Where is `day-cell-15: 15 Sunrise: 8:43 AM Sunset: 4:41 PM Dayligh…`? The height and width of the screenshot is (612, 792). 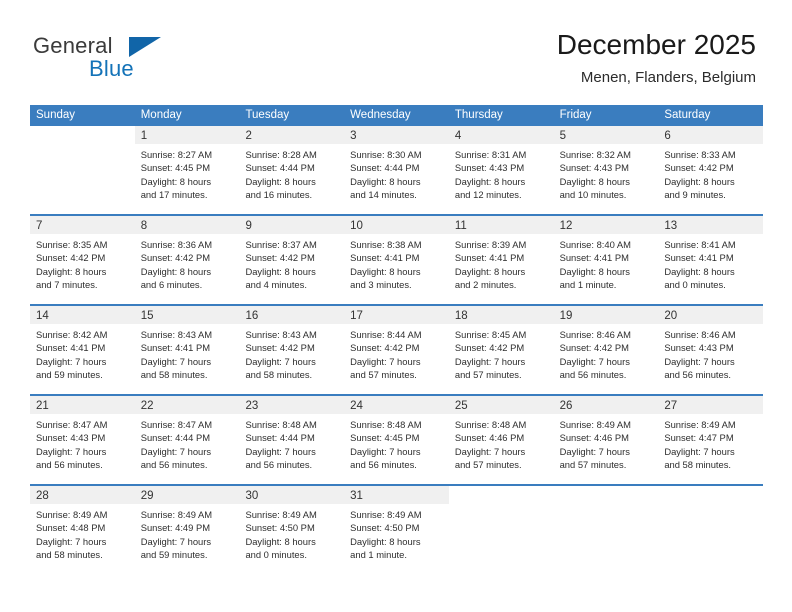 day-cell-15: 15 Sunrise: 8:43 AM Sunset: 4:41 PM Dayligh… is located at coordinates (187, 350).